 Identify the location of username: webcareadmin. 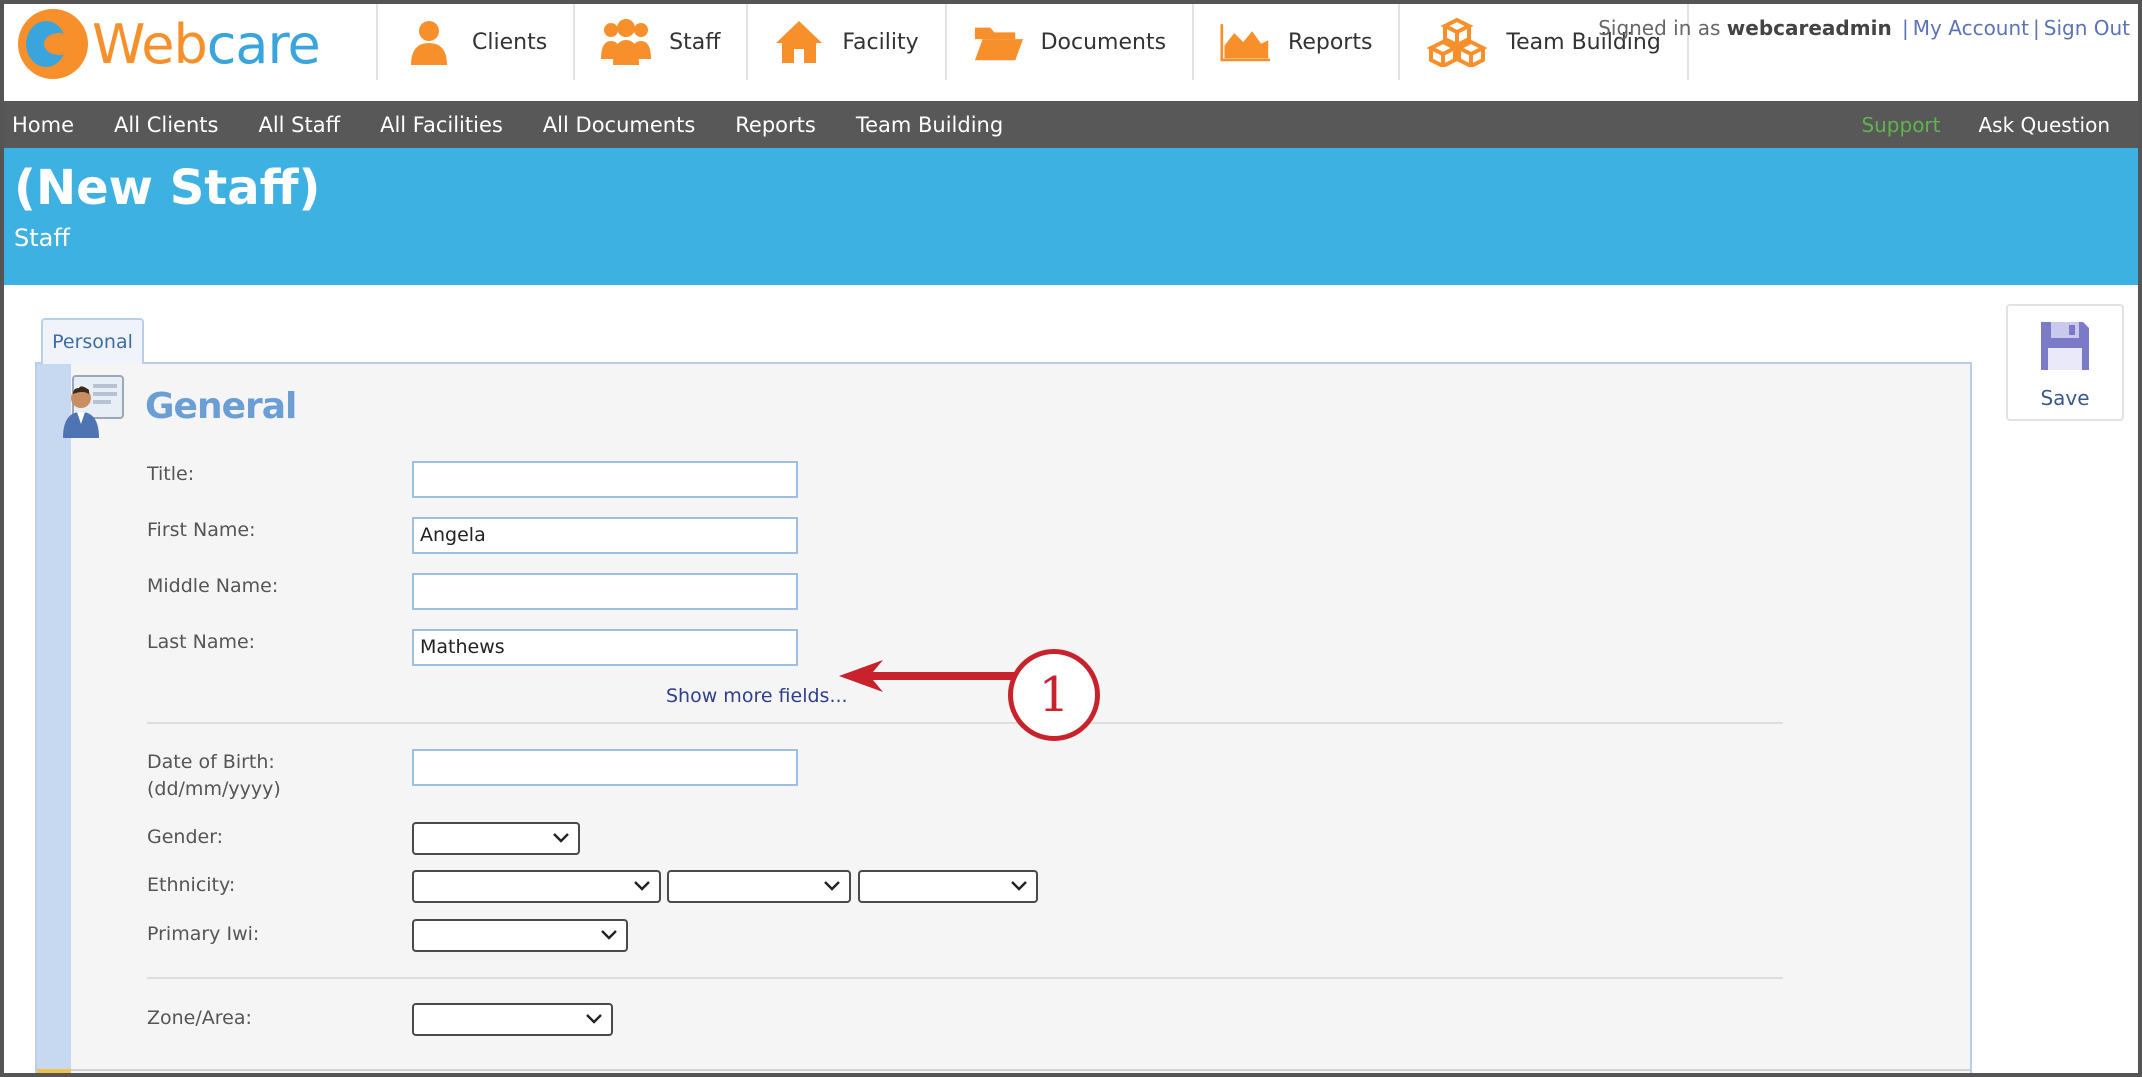
(1809, 28).